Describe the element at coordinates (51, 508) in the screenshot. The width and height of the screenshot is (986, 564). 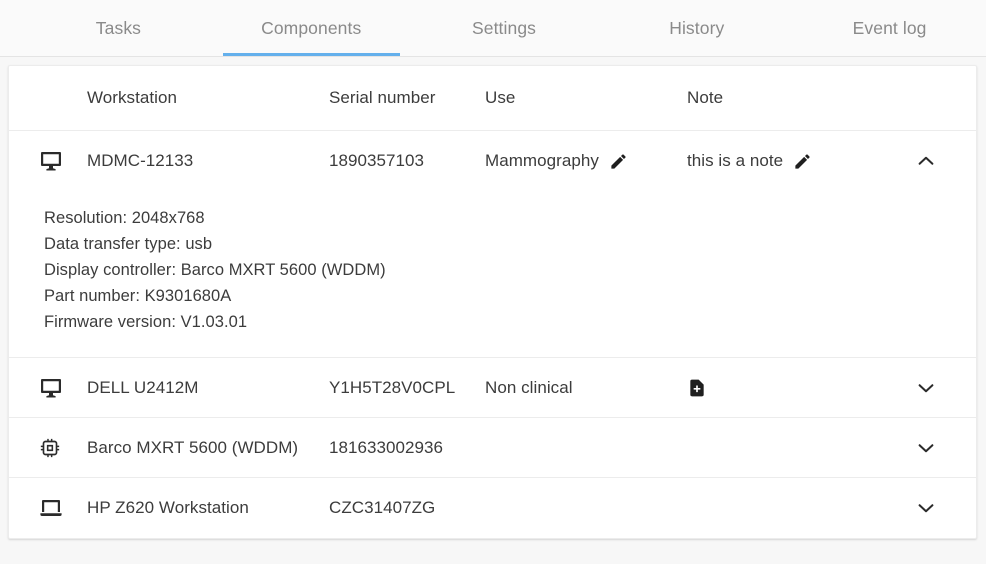
I see `laptop-icon` at that location.